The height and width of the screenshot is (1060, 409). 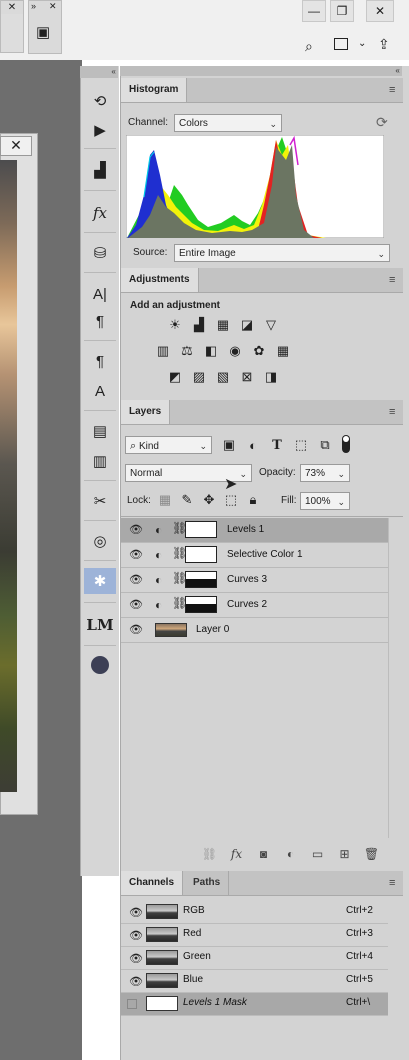 I want to click on selective-color-icon: ⊠, so click(x=247, y=377).